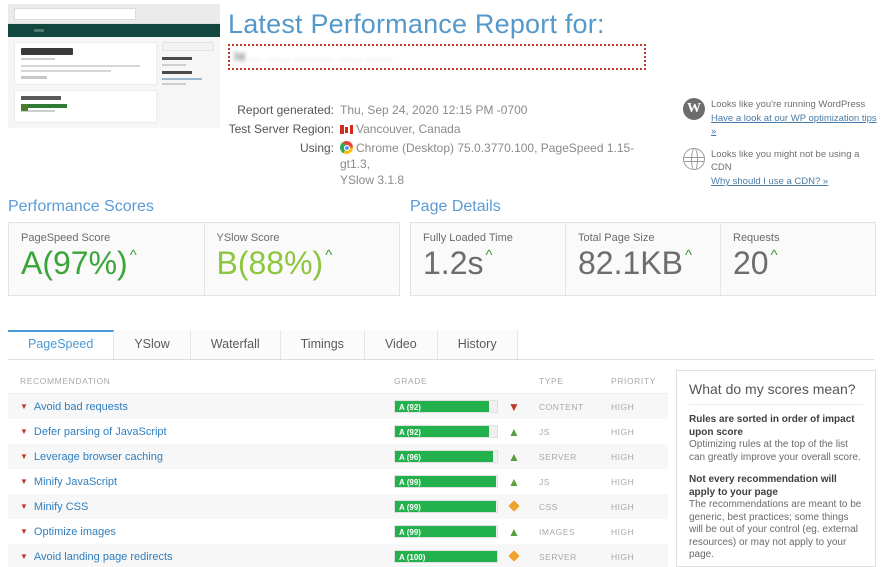  Describe the element at coordinates (285, 110) in the screenshot. I see `meta-label: Report generated:` at that location.